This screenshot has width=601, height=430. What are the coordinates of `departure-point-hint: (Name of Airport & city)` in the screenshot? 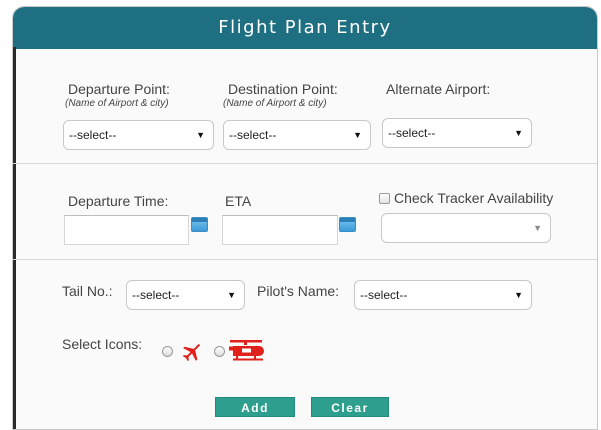 It's located at (117, 103).